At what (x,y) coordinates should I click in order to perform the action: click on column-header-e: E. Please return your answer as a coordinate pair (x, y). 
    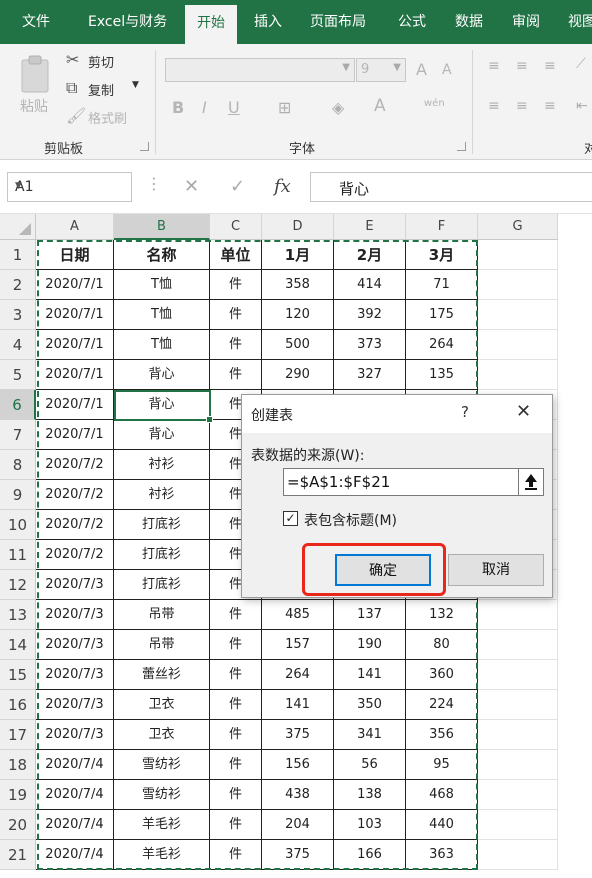
    Looking at the image, I should click on (370, 227).